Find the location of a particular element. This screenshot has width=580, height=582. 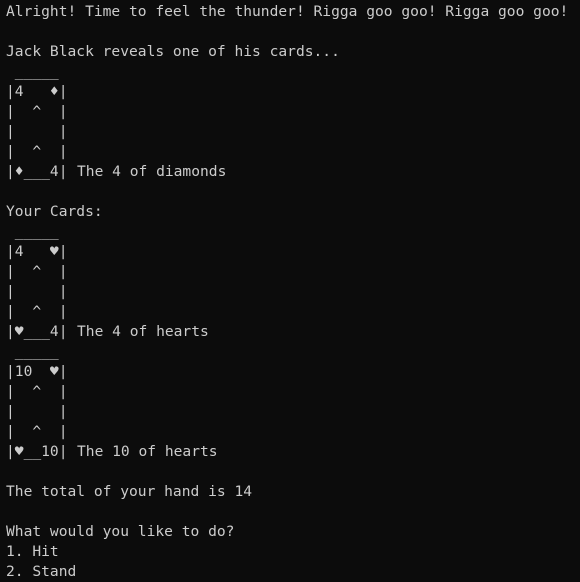

dealer-card-caption: The 4 of diamonds is located at coordinates (152, 171).